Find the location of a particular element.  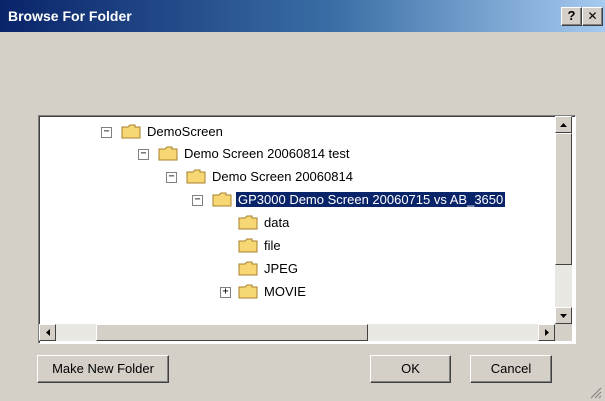

tree-item-label: DemoScreen is located at coordinates (185, 131).